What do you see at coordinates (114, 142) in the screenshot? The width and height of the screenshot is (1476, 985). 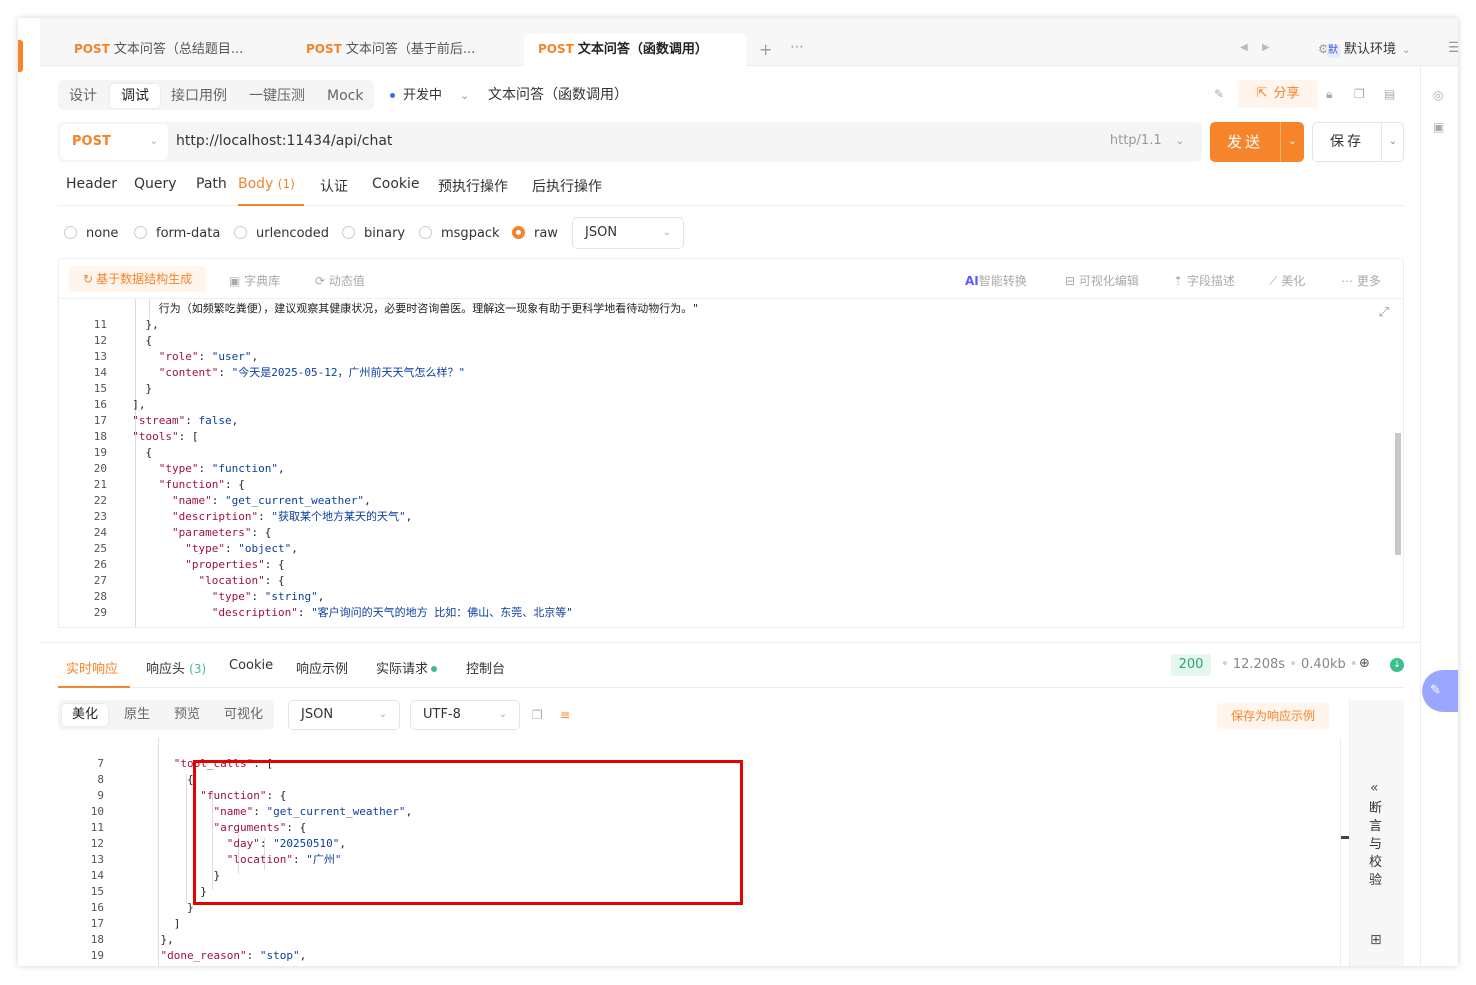 I see `method-select: POST ⌄` at bounding box center [114, 142].